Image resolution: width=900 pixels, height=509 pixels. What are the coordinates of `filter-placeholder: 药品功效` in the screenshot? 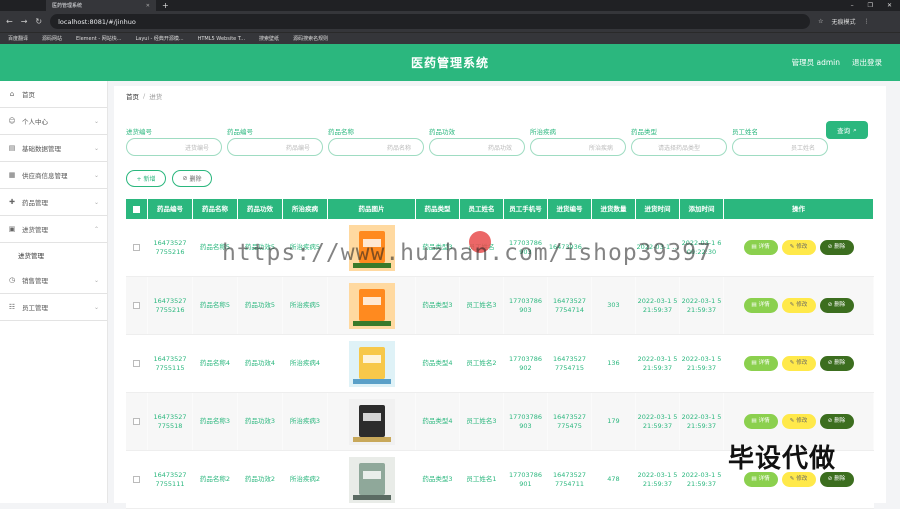 It's located at (499, 148).